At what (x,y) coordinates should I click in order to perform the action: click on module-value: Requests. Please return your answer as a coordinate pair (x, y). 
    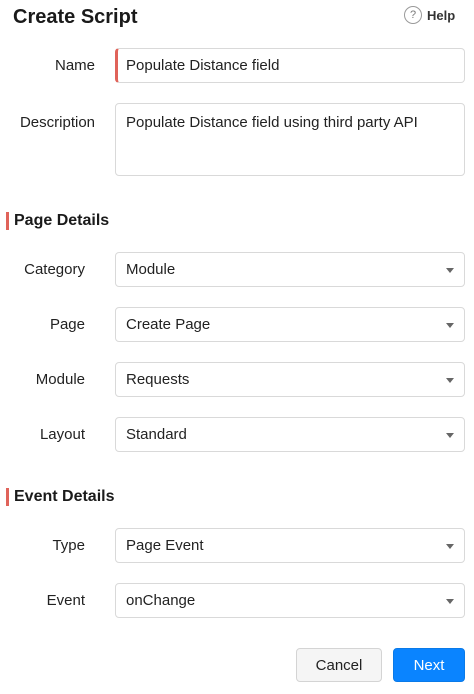
    Looking at the image, I should click on (158, 379).